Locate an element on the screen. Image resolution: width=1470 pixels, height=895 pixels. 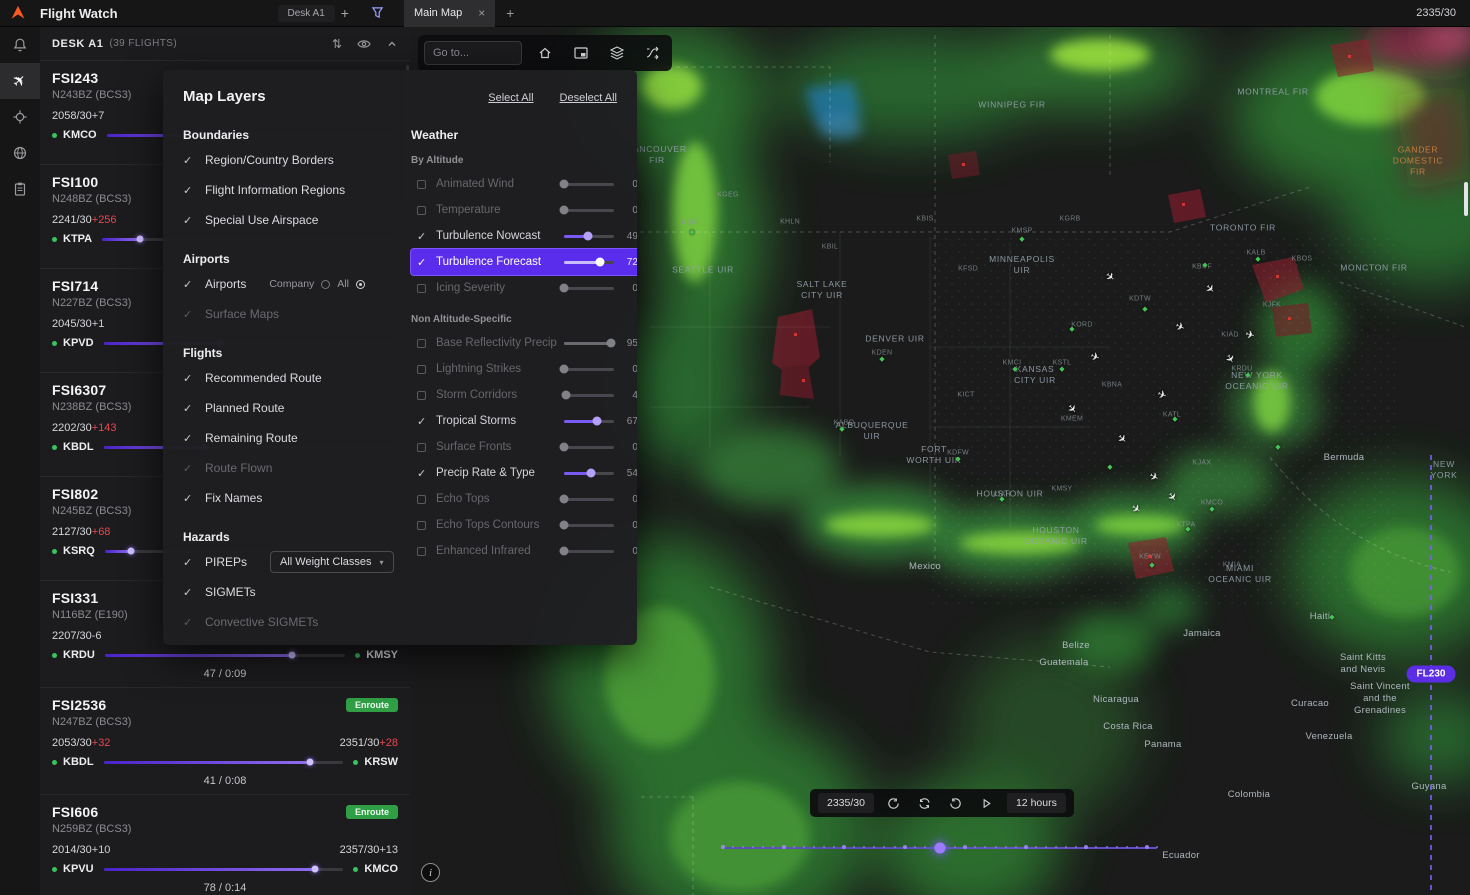
map-scrollbar is located at coordinates (1466, 199).